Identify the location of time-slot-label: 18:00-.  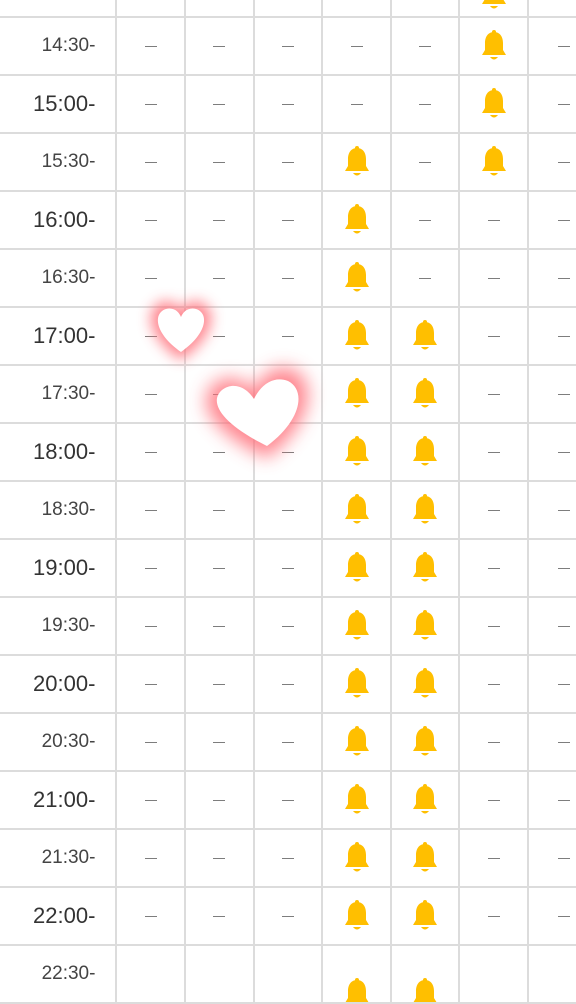
(59, 453).